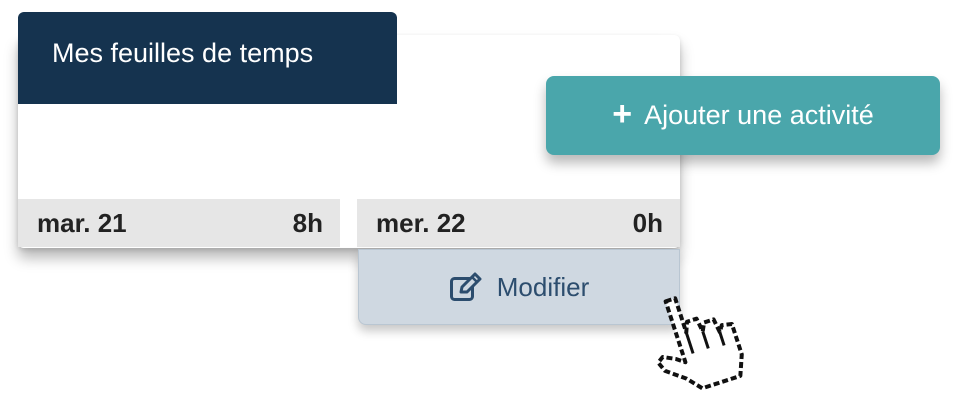 The height and width of the screenshot is (401, 975). What do you see at coordinates (421, 222) in the screenshot?
I see `day-label: mer. 22` at bounding box center [421, 222].